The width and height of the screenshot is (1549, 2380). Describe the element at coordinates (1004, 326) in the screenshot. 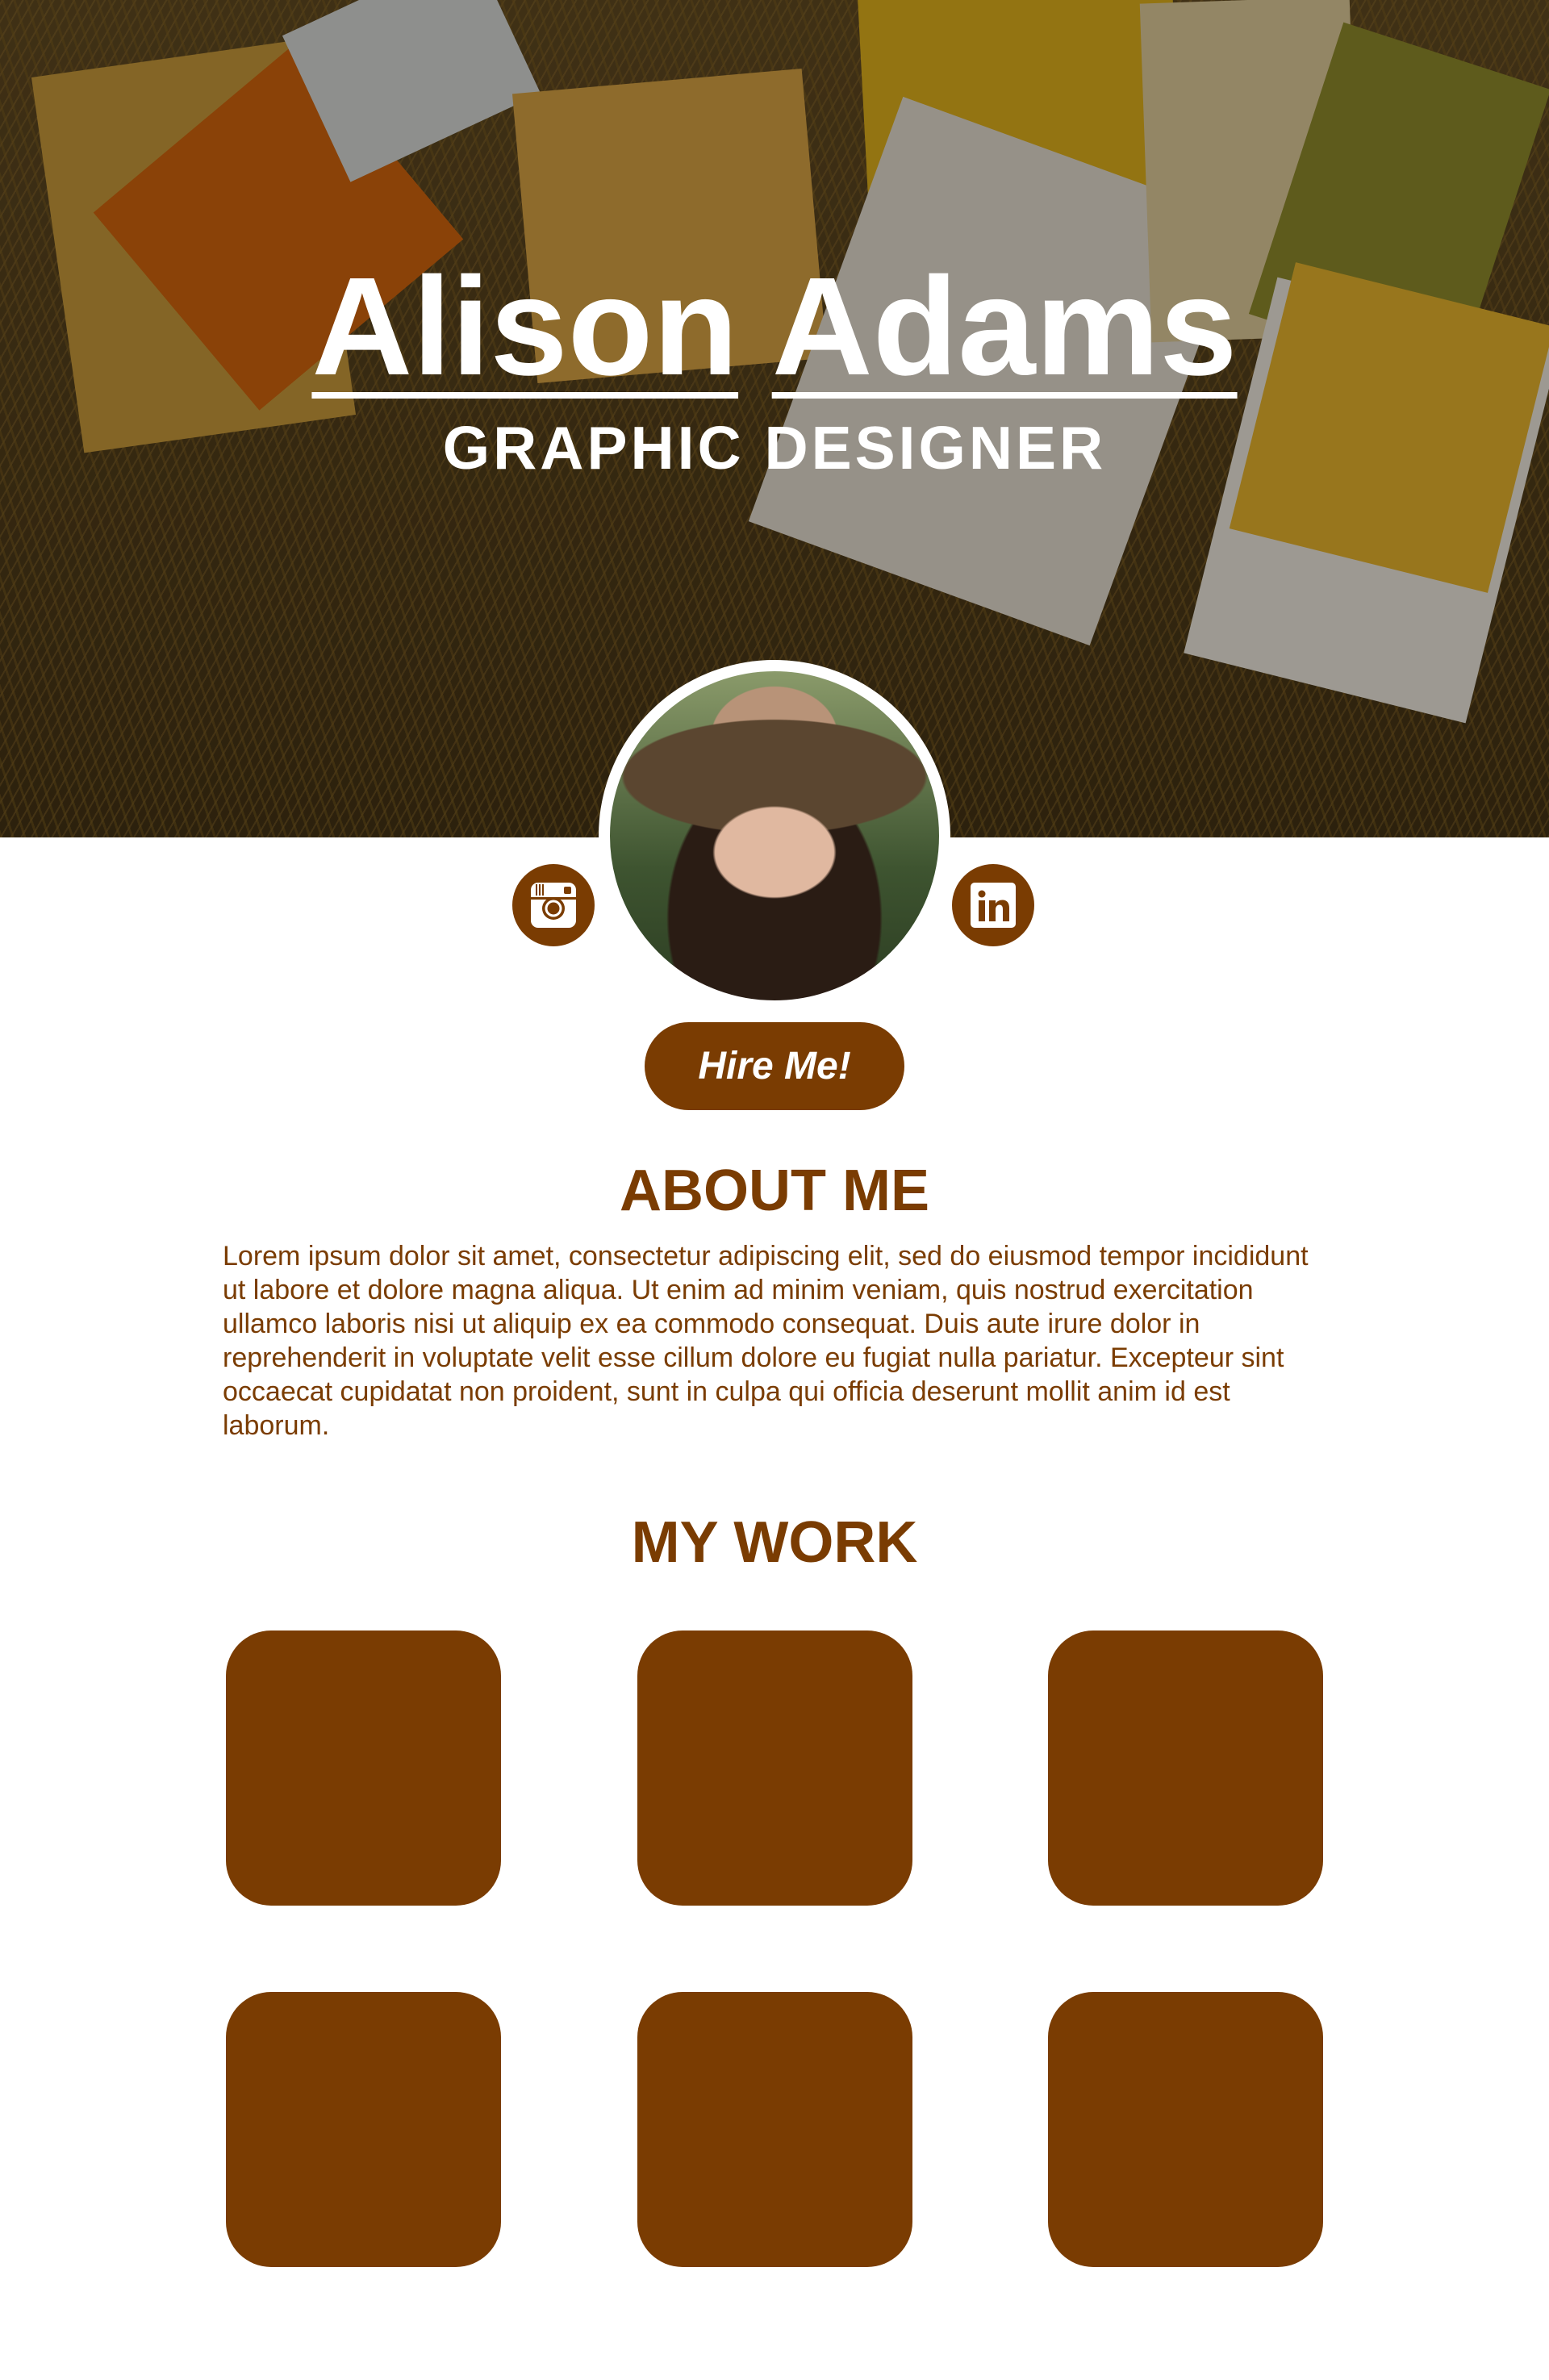

I see `last-name: Adams` at that location.